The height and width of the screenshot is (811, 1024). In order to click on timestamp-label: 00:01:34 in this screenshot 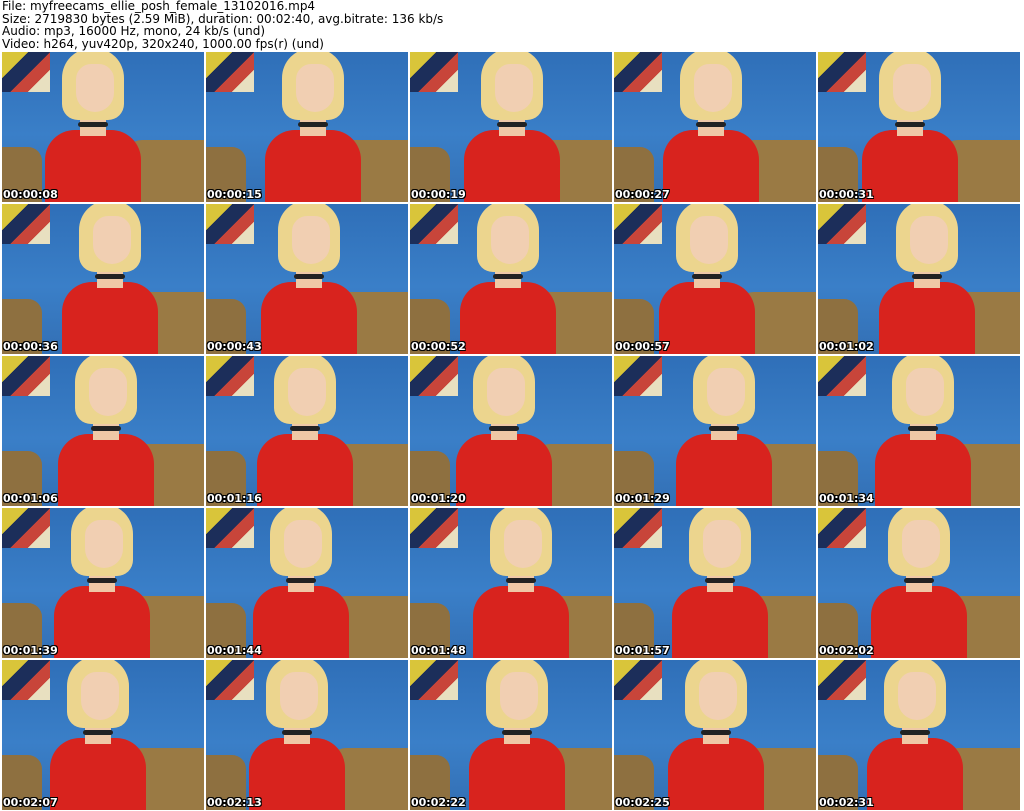, I will do `click(846, 498)`.